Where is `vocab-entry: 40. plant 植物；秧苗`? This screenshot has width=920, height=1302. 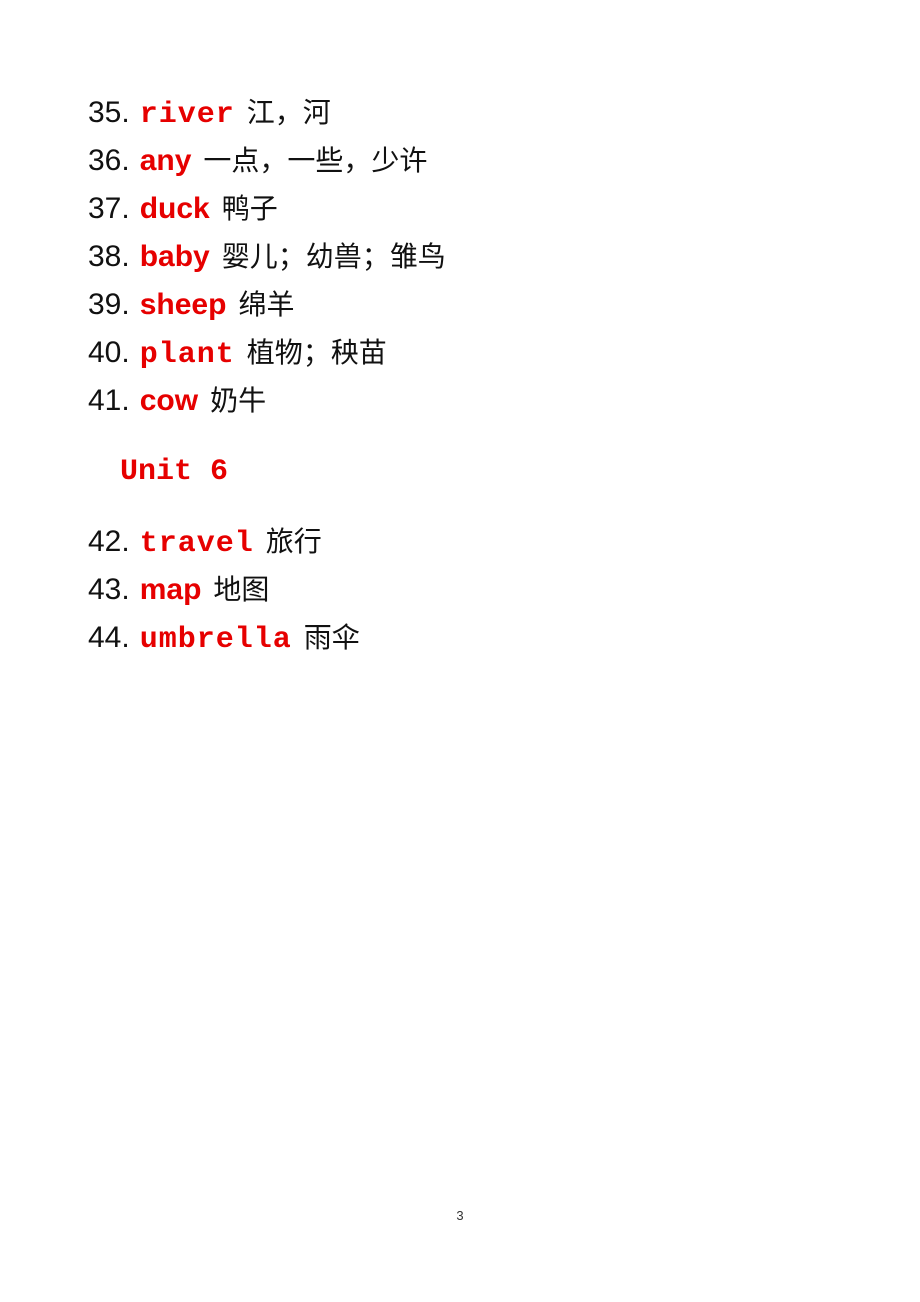
vocab-entry: 40. plant 植物；秧苗 is located at coordinates (237, 353).